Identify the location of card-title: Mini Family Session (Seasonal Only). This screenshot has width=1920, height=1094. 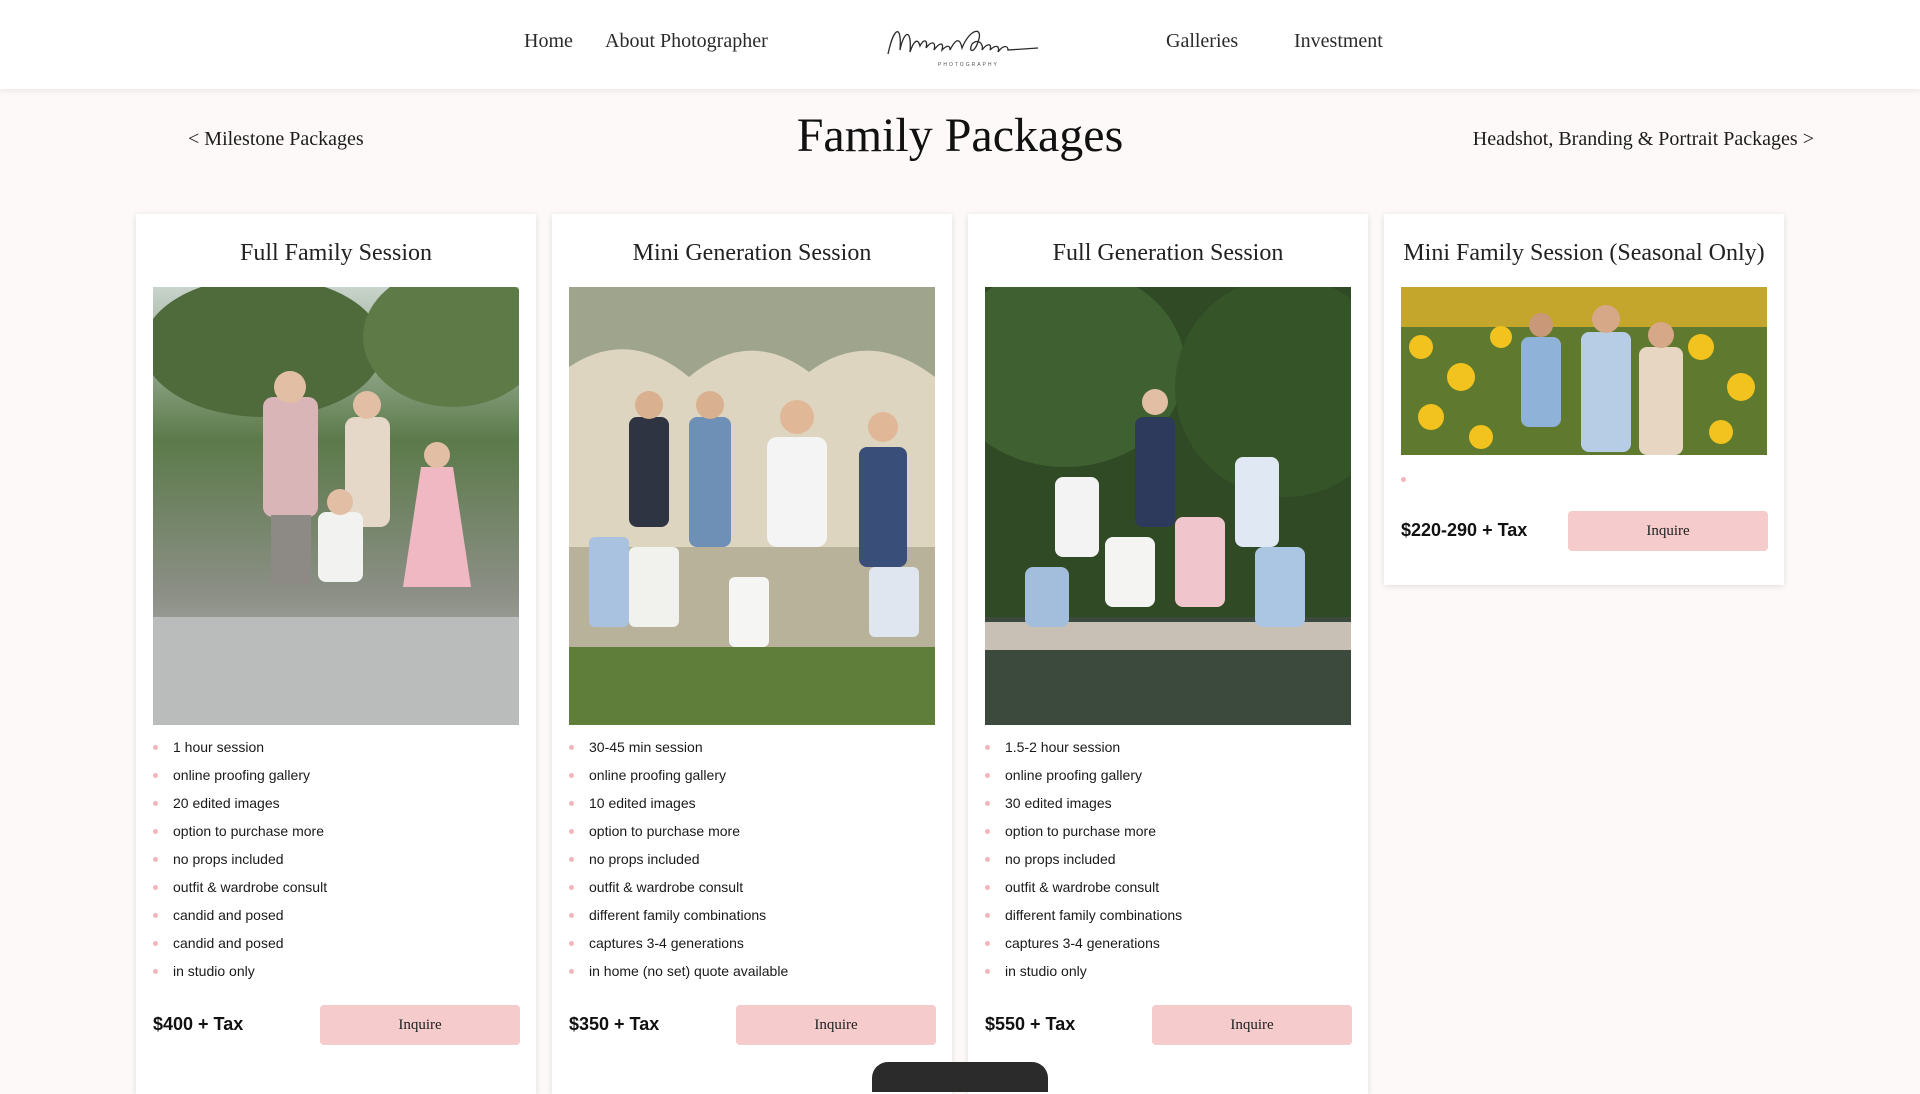
(1584, 253).